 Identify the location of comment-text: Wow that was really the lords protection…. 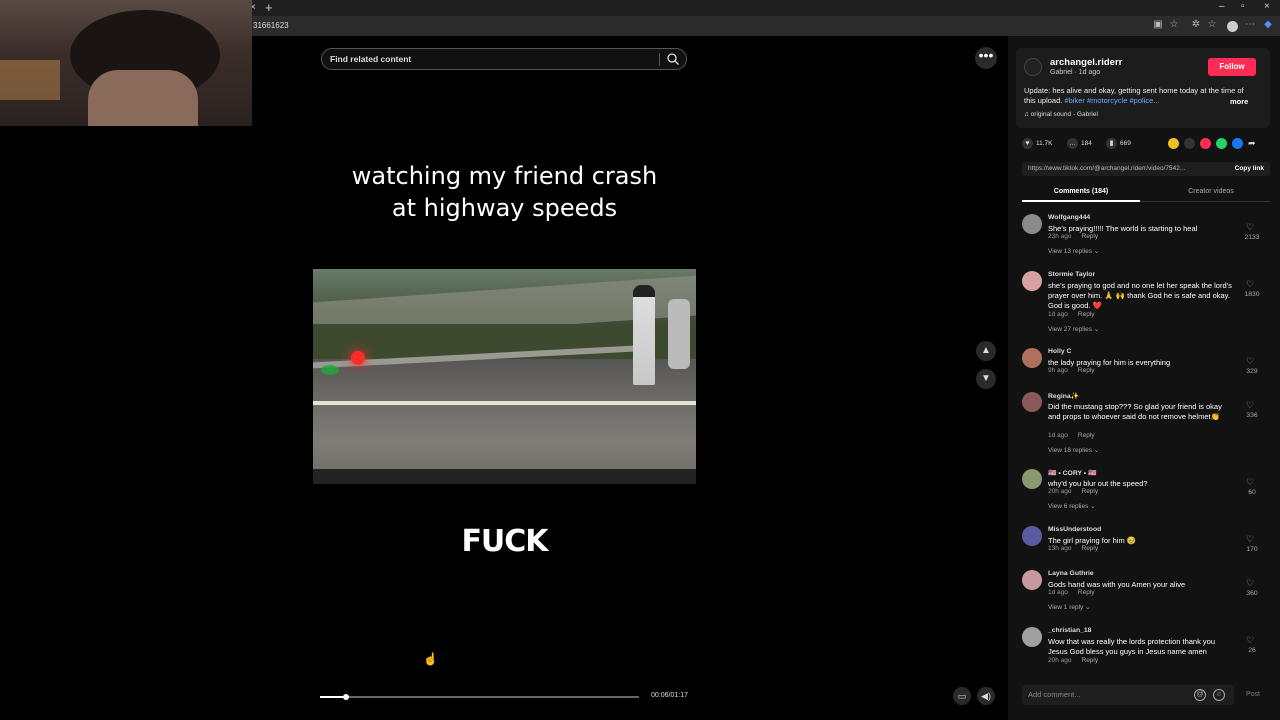
(1132, 646).